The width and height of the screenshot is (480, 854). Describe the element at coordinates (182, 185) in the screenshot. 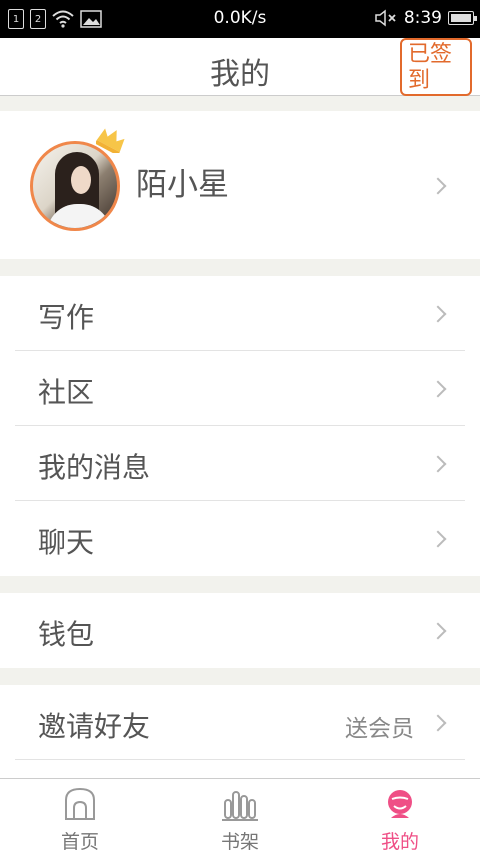

I see `username: 陌小星` at that location.